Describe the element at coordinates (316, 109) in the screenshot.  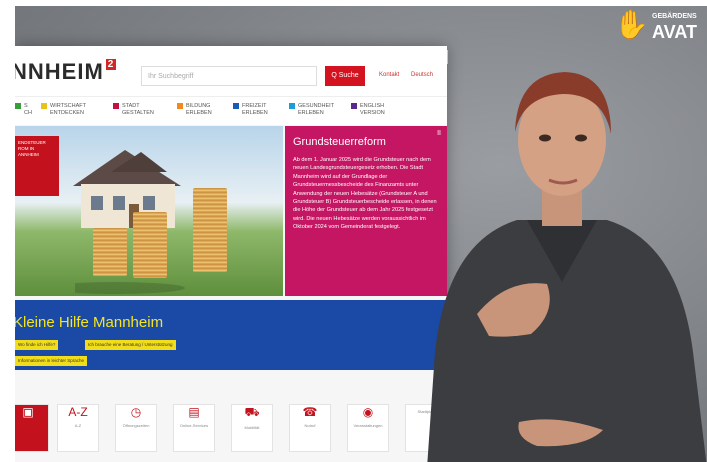
I see `nav-label: GESUNDHEIT ERLEBEN` at that location.